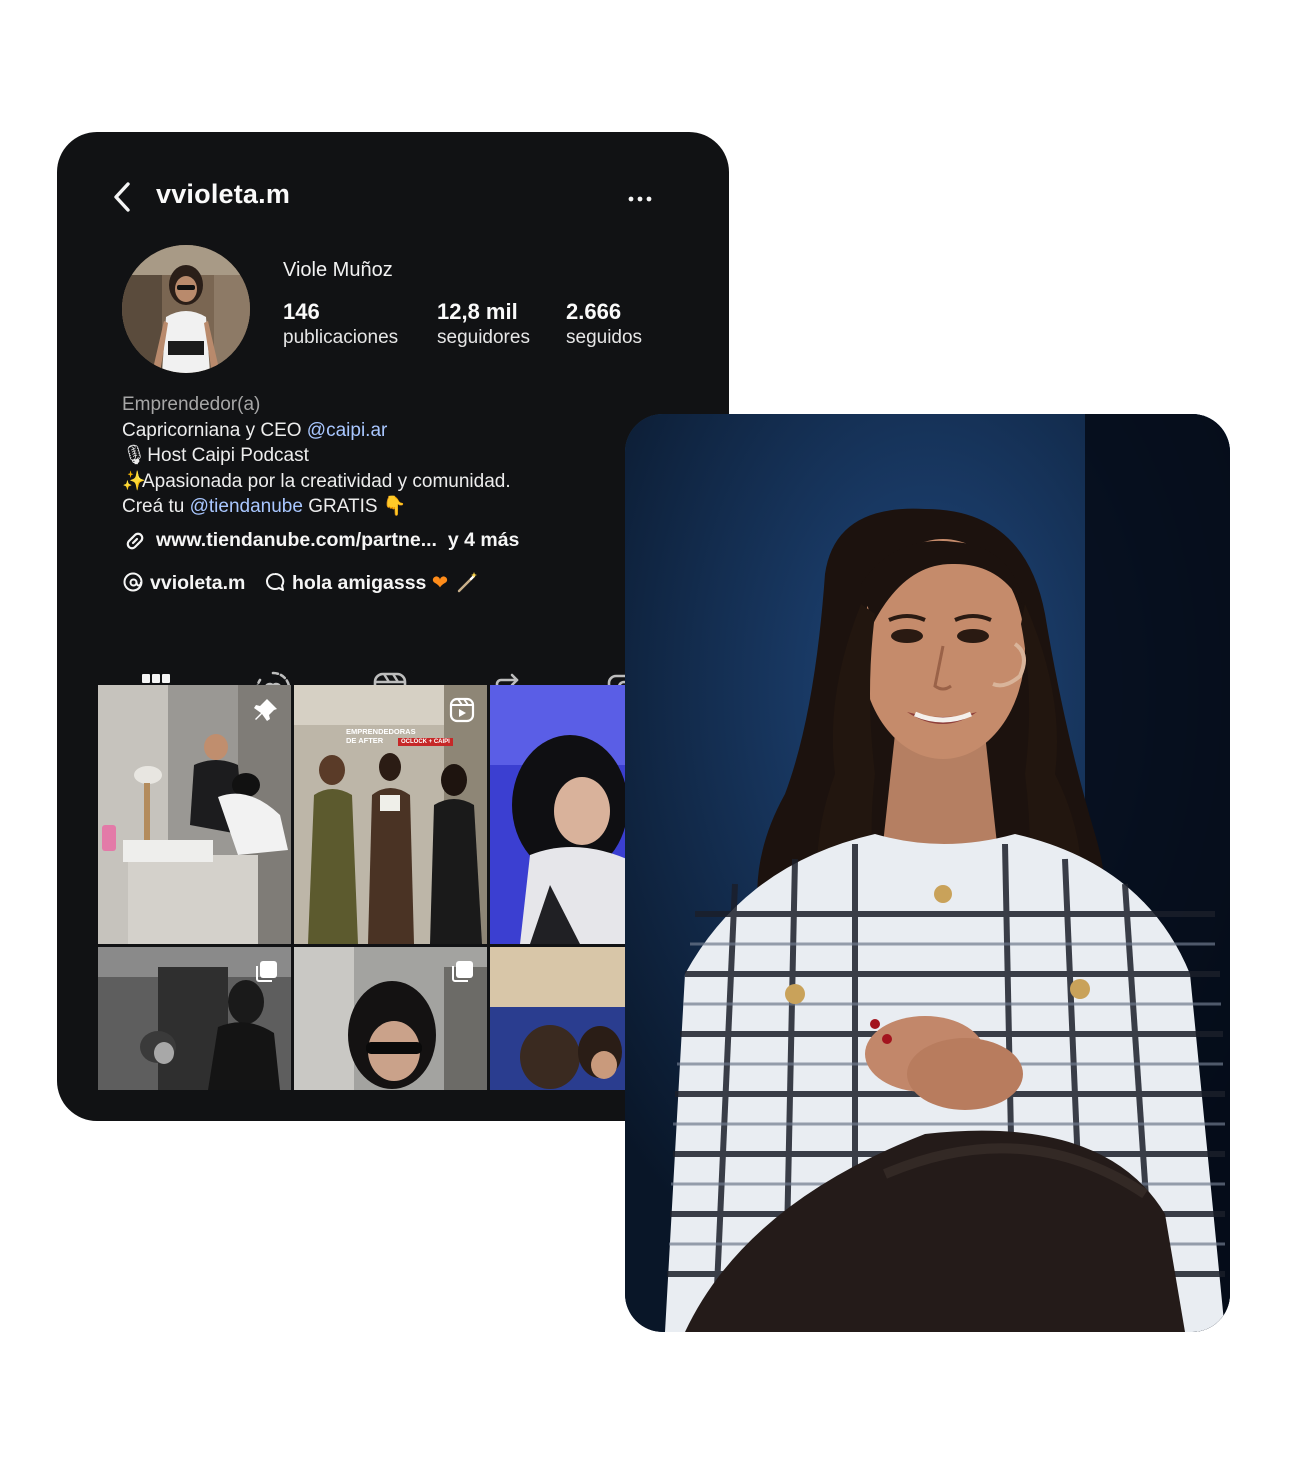  I want to click on mention-caipi: @caipi.ar, so click(347, 430).